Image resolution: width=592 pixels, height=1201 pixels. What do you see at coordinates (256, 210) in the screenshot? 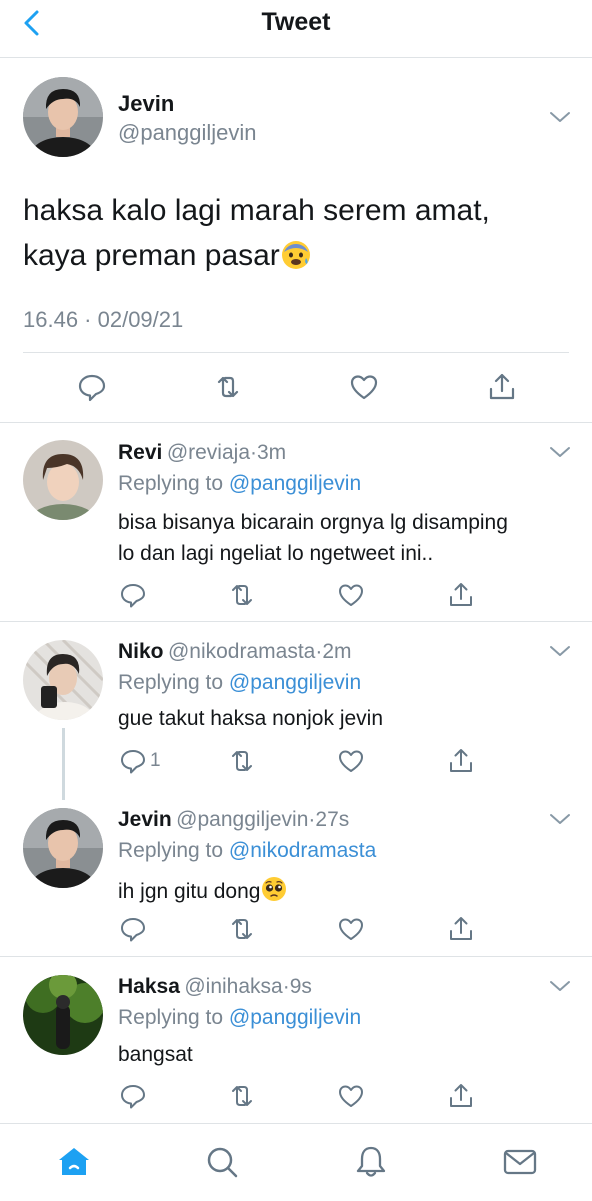
I see `tweet-text-line1: haksa kalo lagi marah serem amat,` at bounding box center [256, 210].